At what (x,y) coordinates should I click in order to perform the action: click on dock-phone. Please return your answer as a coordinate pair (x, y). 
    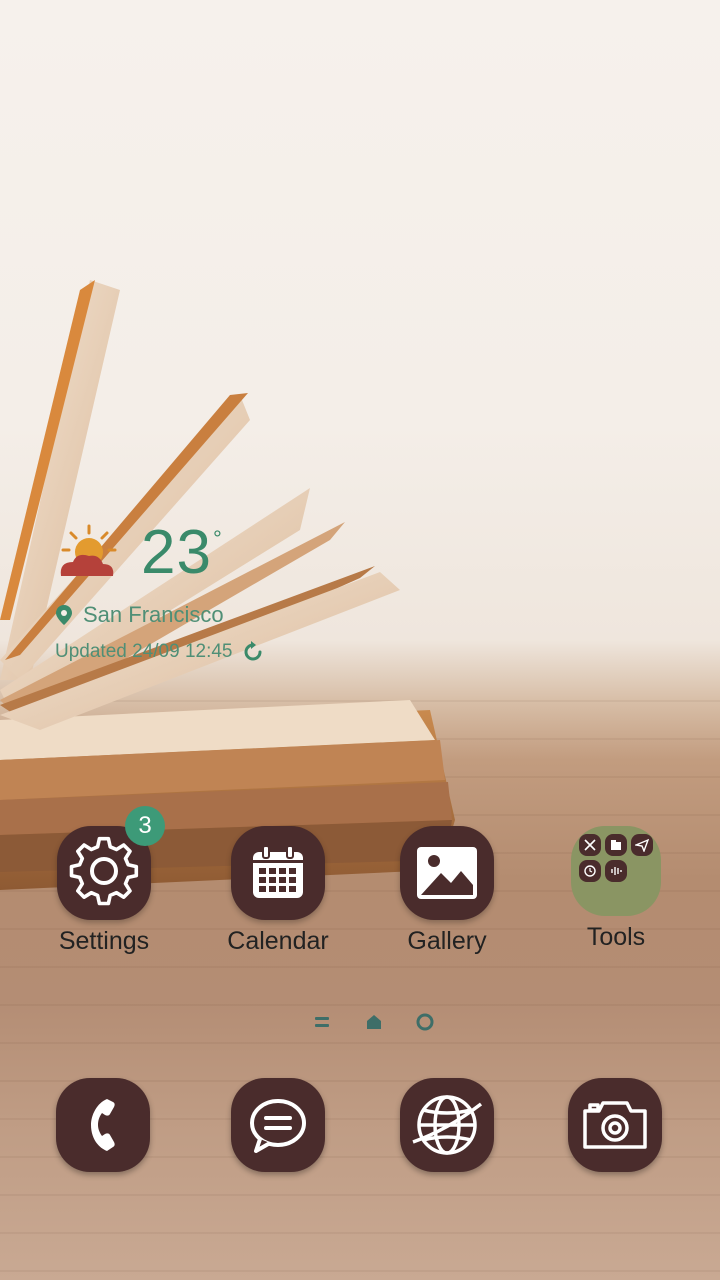
    Looking at the image, I should click on (103, 1125).